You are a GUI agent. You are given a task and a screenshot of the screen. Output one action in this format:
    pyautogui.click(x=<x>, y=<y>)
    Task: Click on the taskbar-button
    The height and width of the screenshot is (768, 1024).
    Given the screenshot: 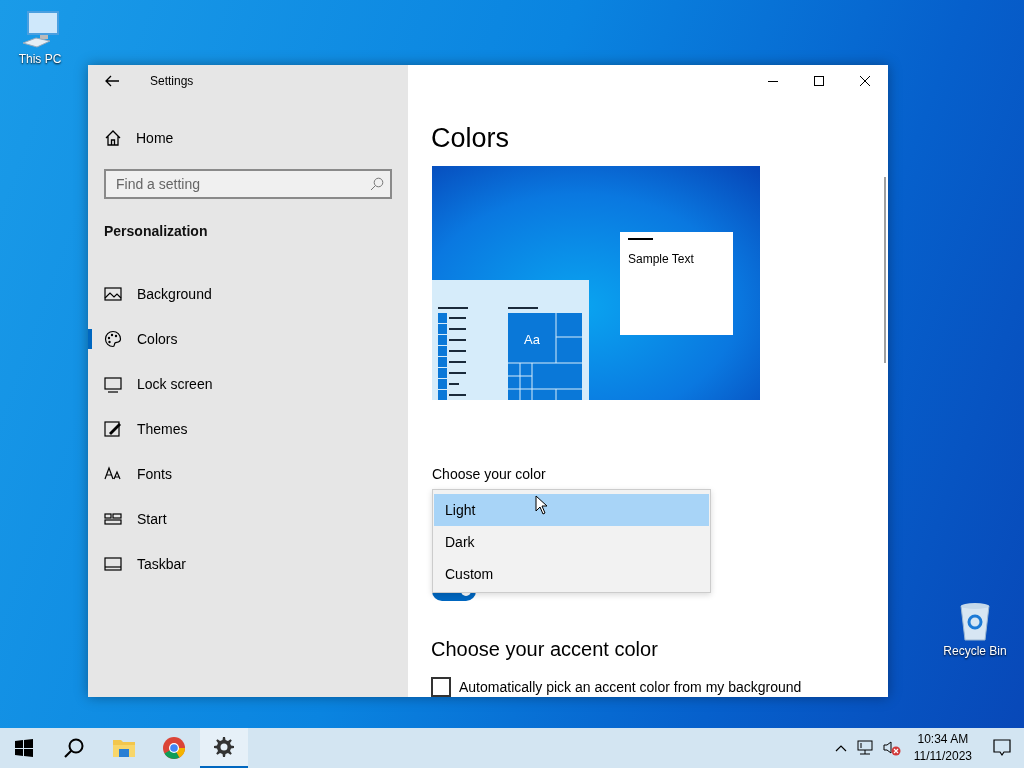 What is the action you would take?
    pyautogui.click(x=224, y=748)
    